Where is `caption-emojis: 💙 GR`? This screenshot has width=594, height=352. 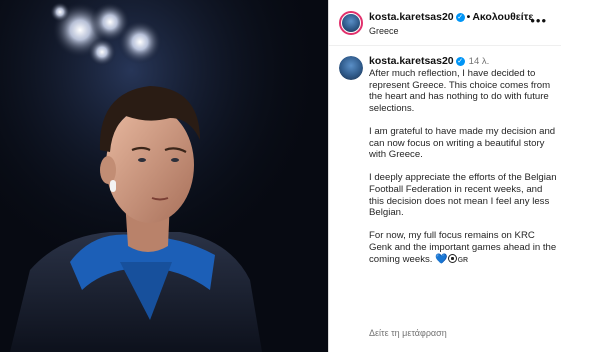 caption-emojis: 💙 GR is located at coordinates (452, 259).